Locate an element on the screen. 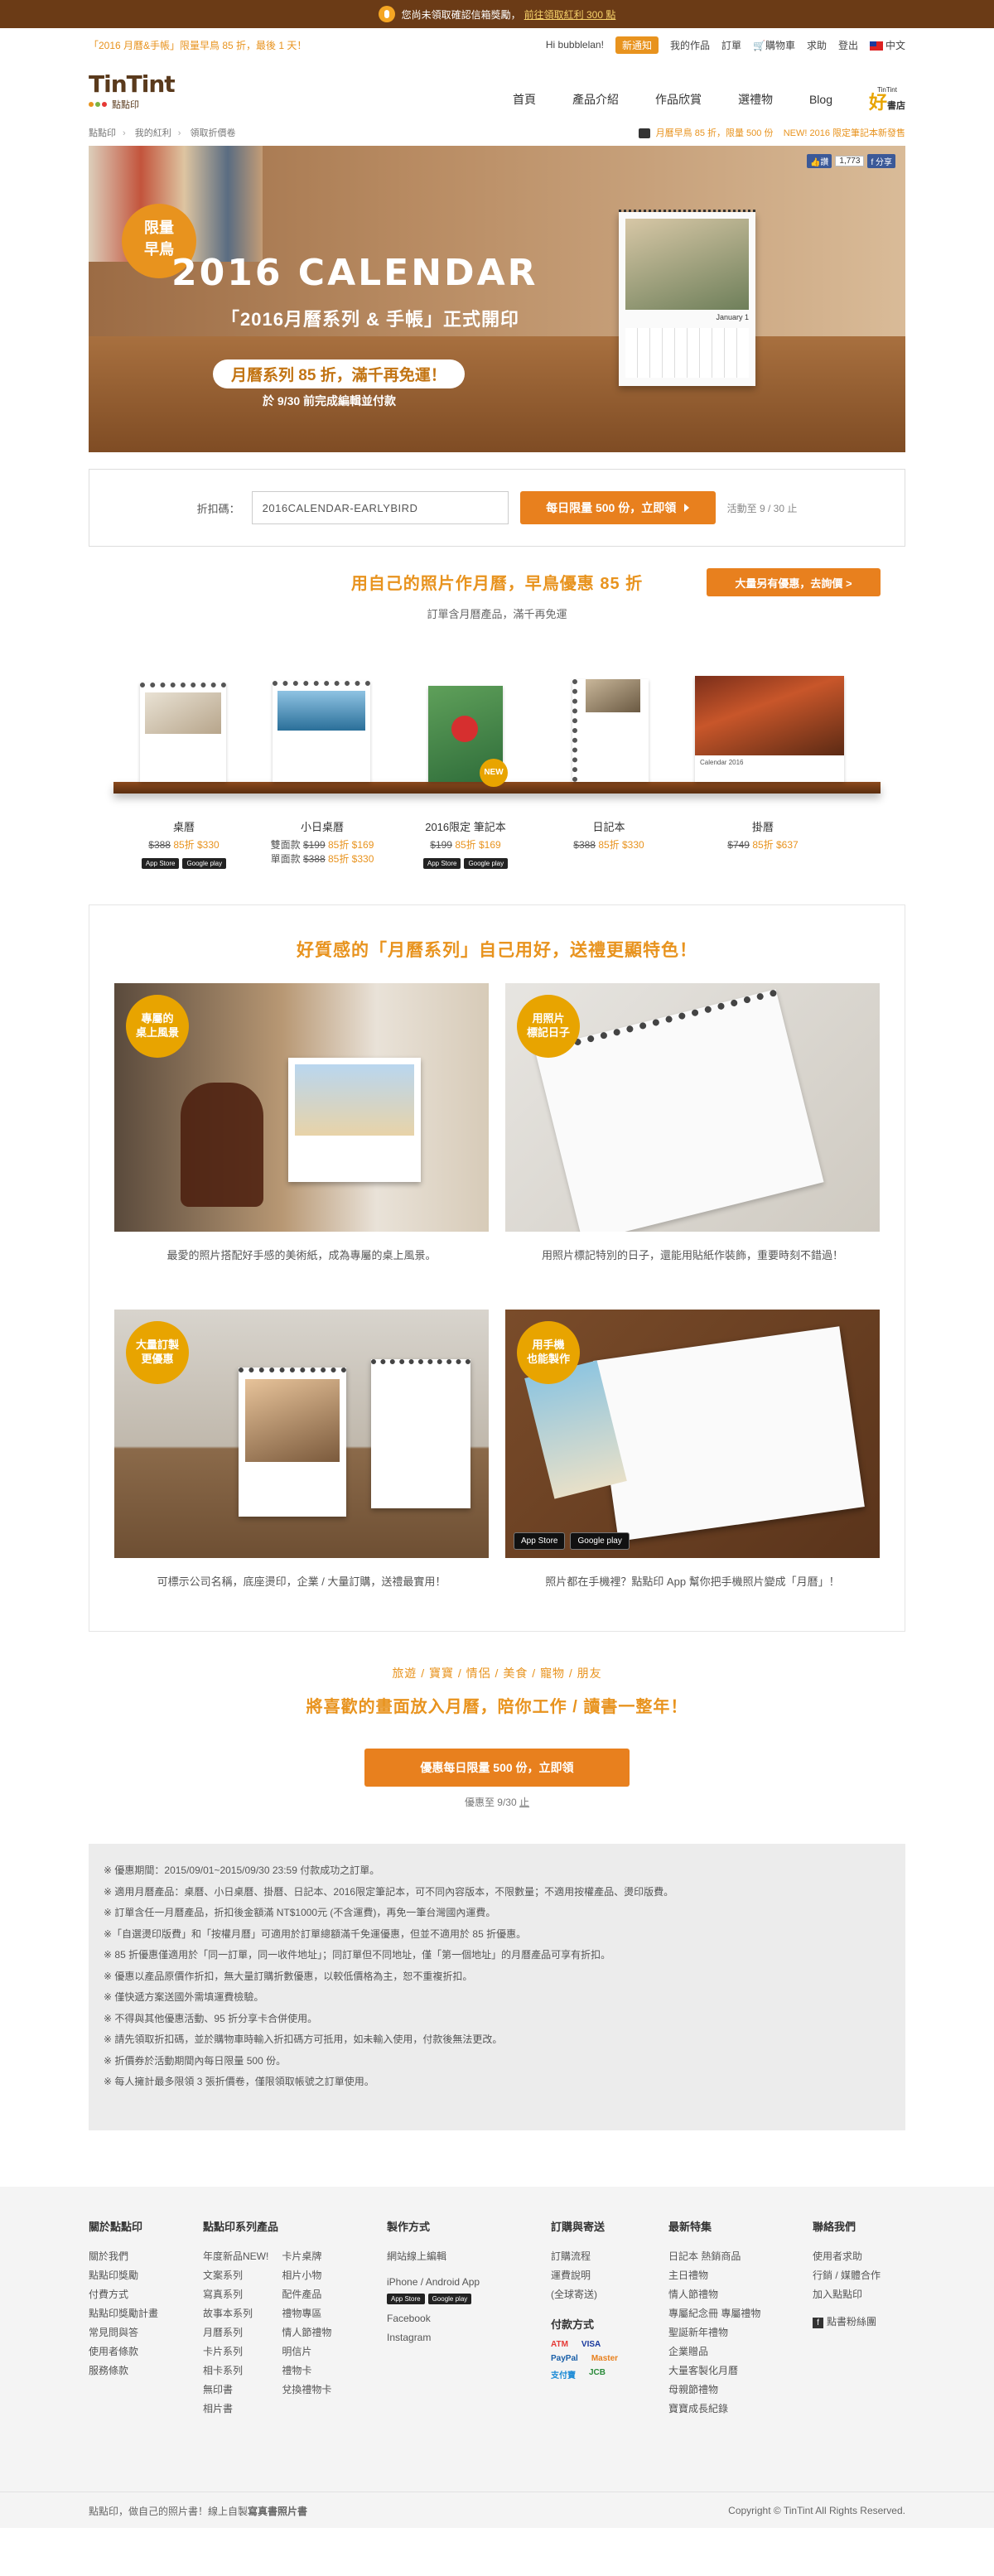  footer-link: 寶寶成長紀錄 is located at coordinates (740, 2409).